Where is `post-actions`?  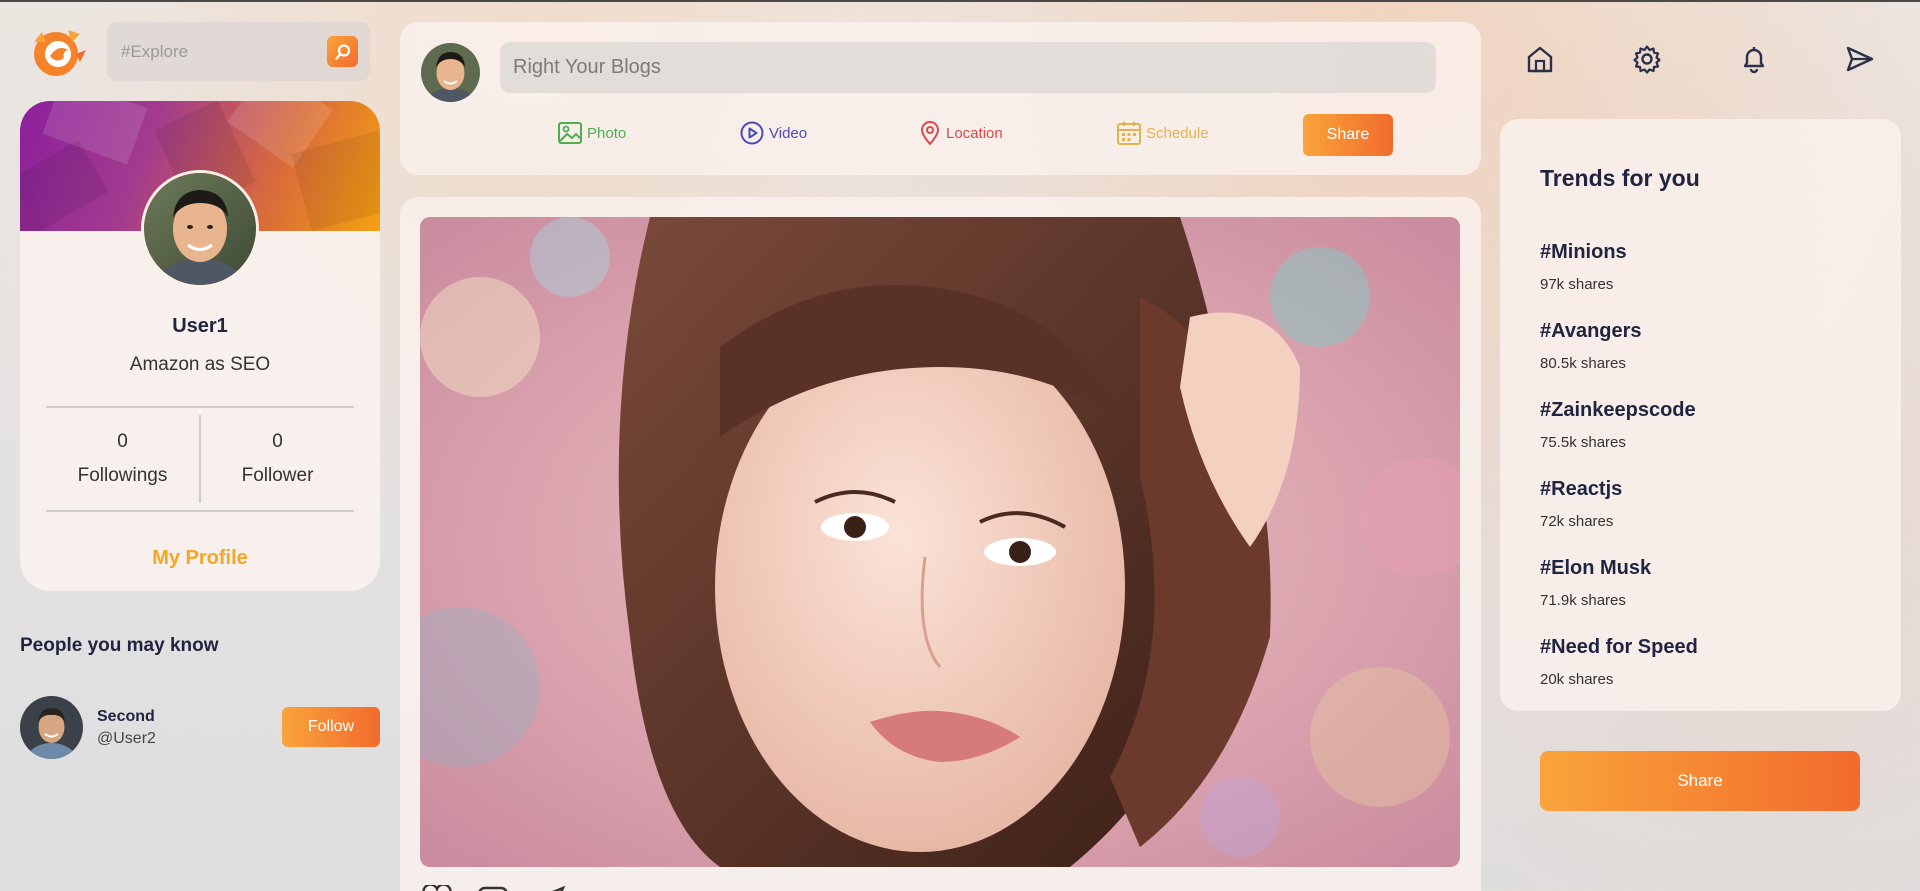
post-actions is located at coordinates (493, 887).